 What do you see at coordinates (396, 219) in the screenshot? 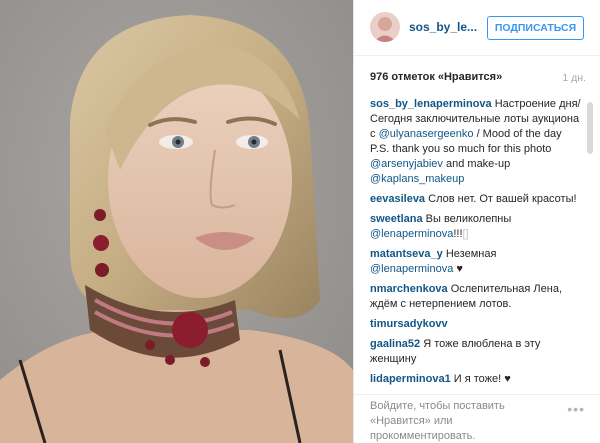
I see `comment-author: sweetlana` at bounding box center [396, 219].